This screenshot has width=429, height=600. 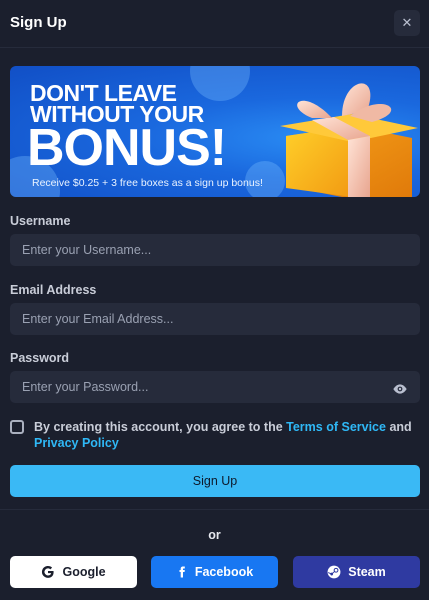 What do you see at coordinates (336, 427) in the screenshot?
I see `terms-of-service-link: Terms of Service` at bounding box center [336, 427].